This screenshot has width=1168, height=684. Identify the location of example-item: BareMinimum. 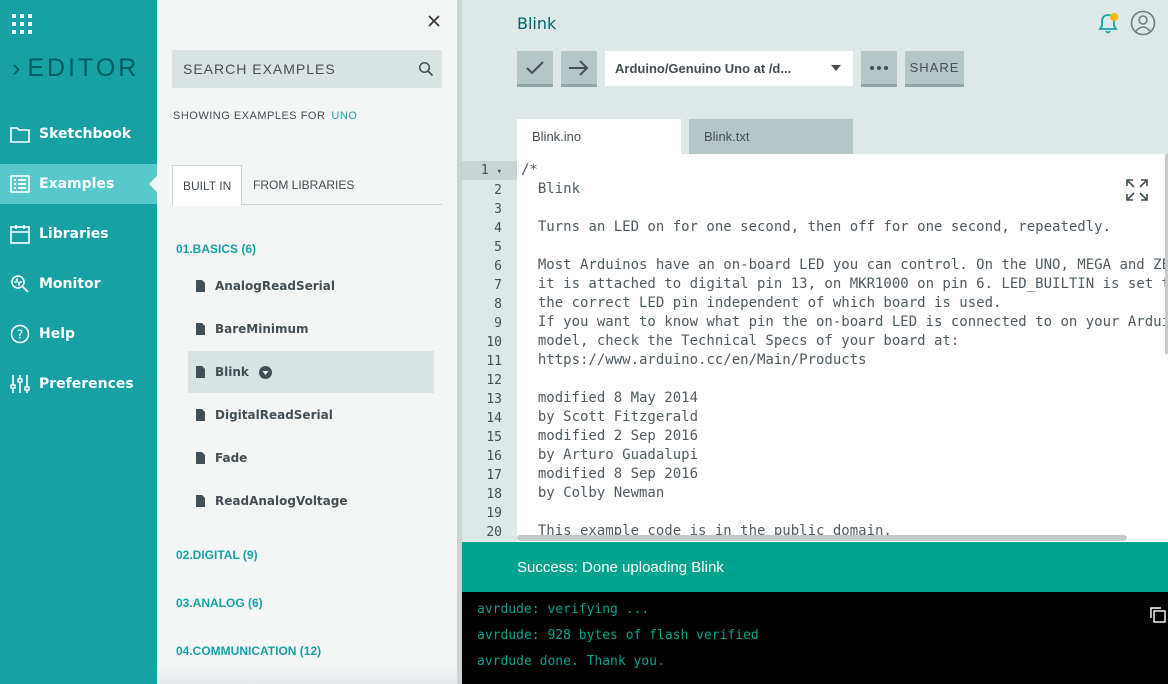
(311, 329).